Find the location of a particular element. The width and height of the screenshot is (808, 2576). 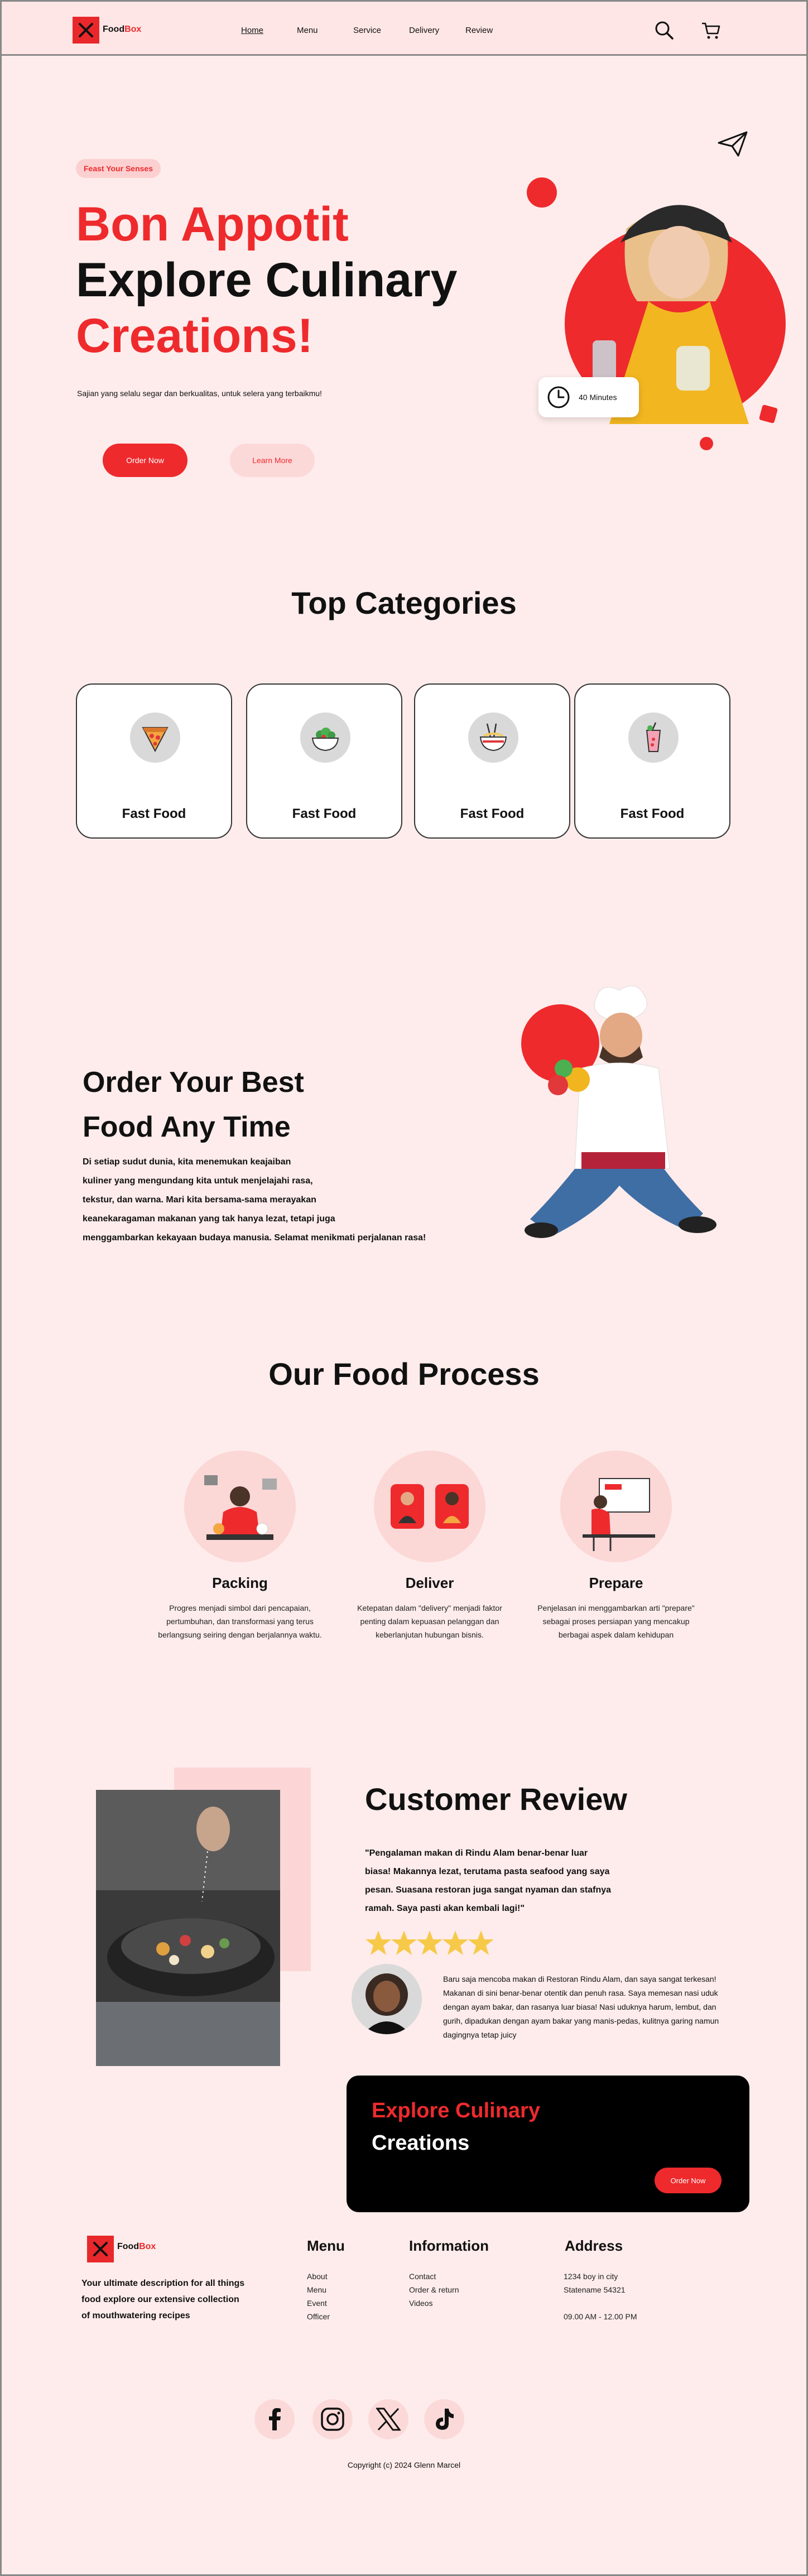

cta-title-line2: Creations is located at coordinates (421, 2143).